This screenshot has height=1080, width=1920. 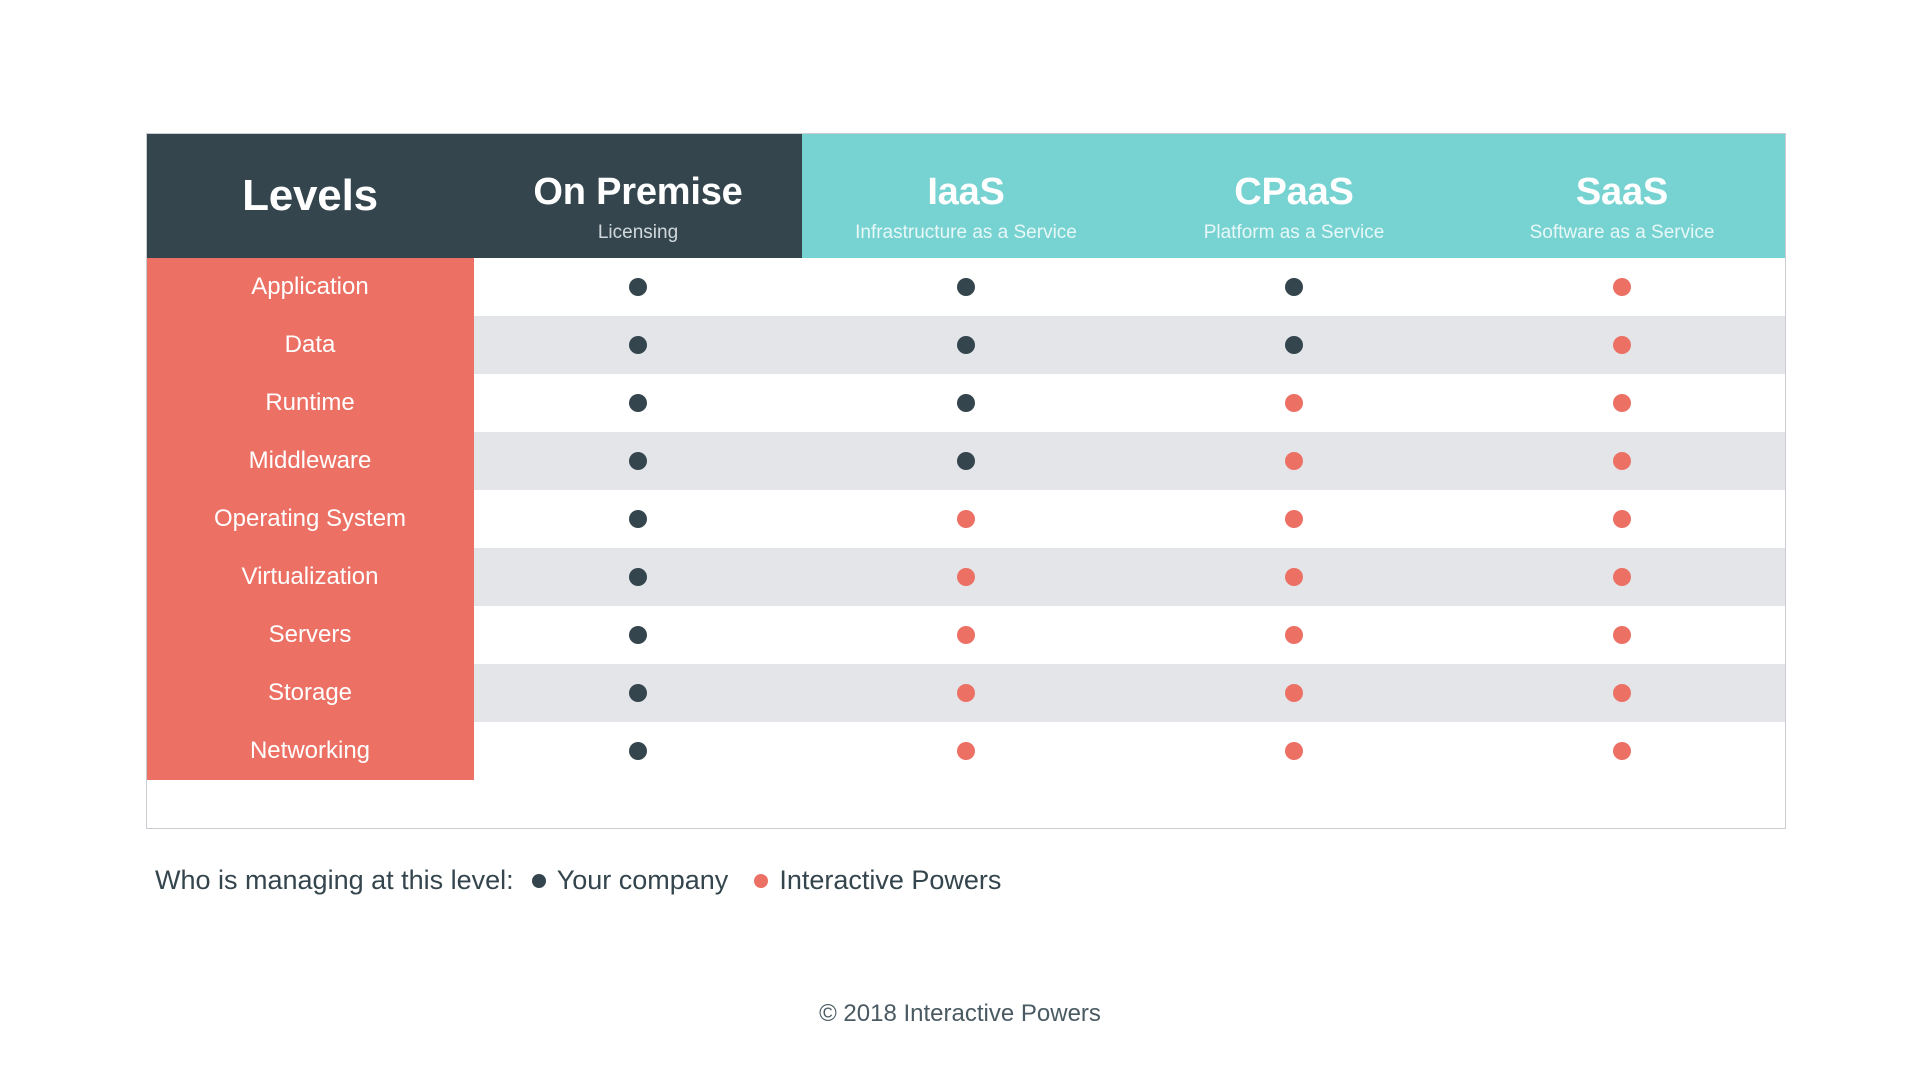 What do you see at coordinates (890, 880) in the screenshot?
I see `legend-label-provider: Interactive Powers` at bounding box center [890, 880].